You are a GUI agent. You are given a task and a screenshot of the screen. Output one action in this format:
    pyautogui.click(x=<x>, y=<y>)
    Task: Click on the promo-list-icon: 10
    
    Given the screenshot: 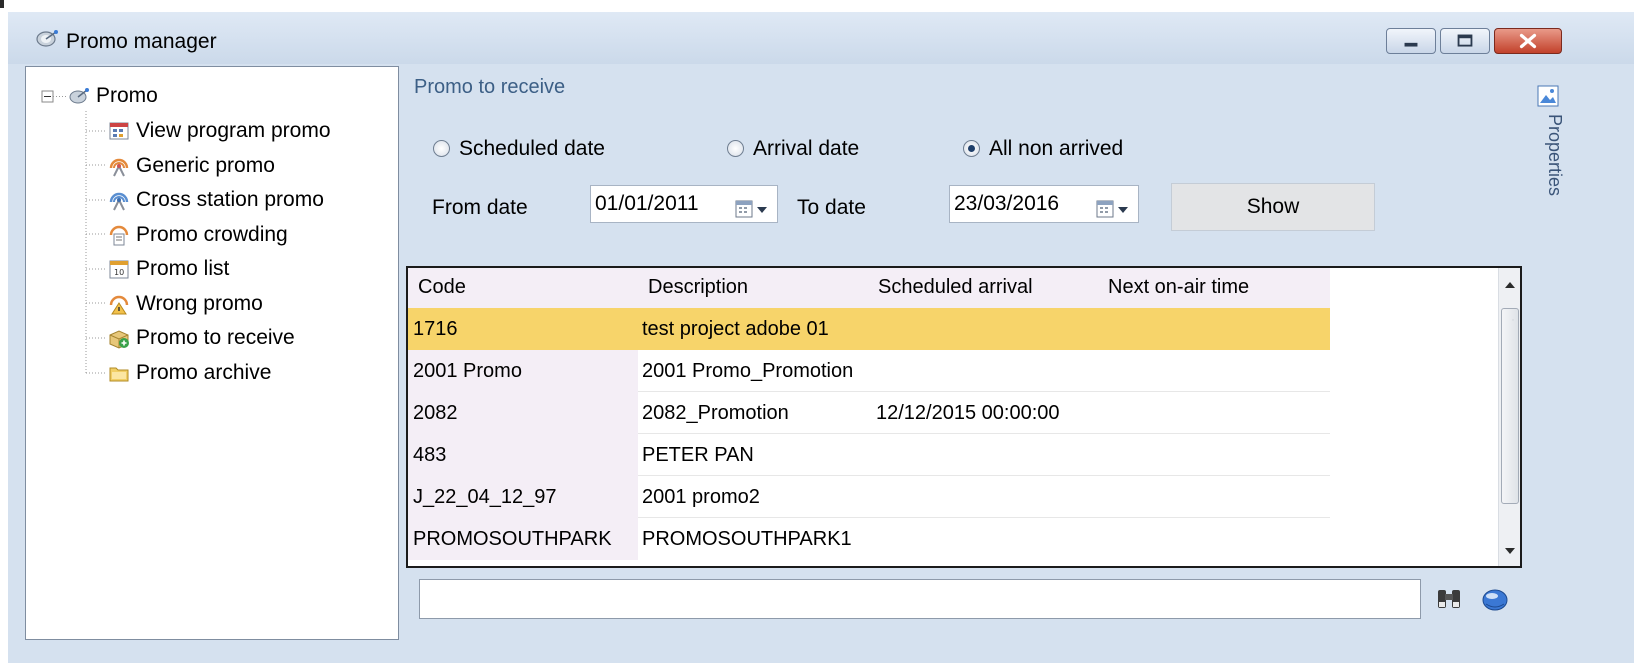 What is the action you would take?
    pyautogui.click(x=119, y=269)
    